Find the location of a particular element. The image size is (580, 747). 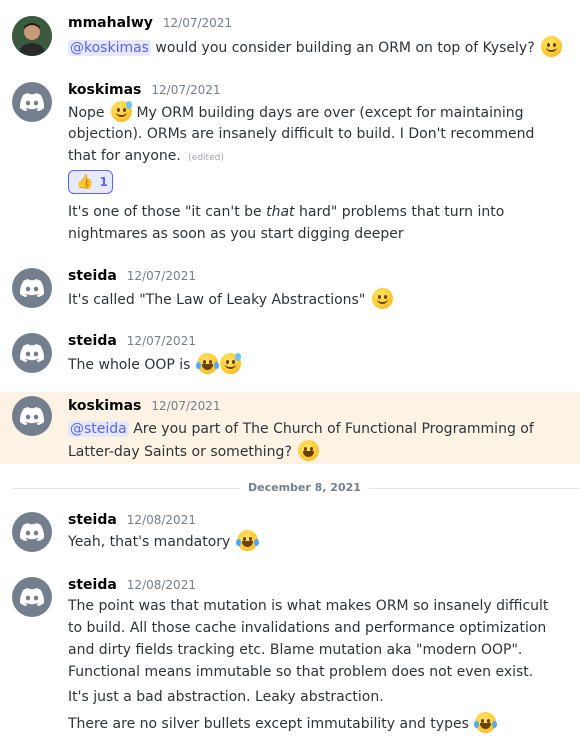

message-text: The whole OOP is is located at coordinates (154, 364).